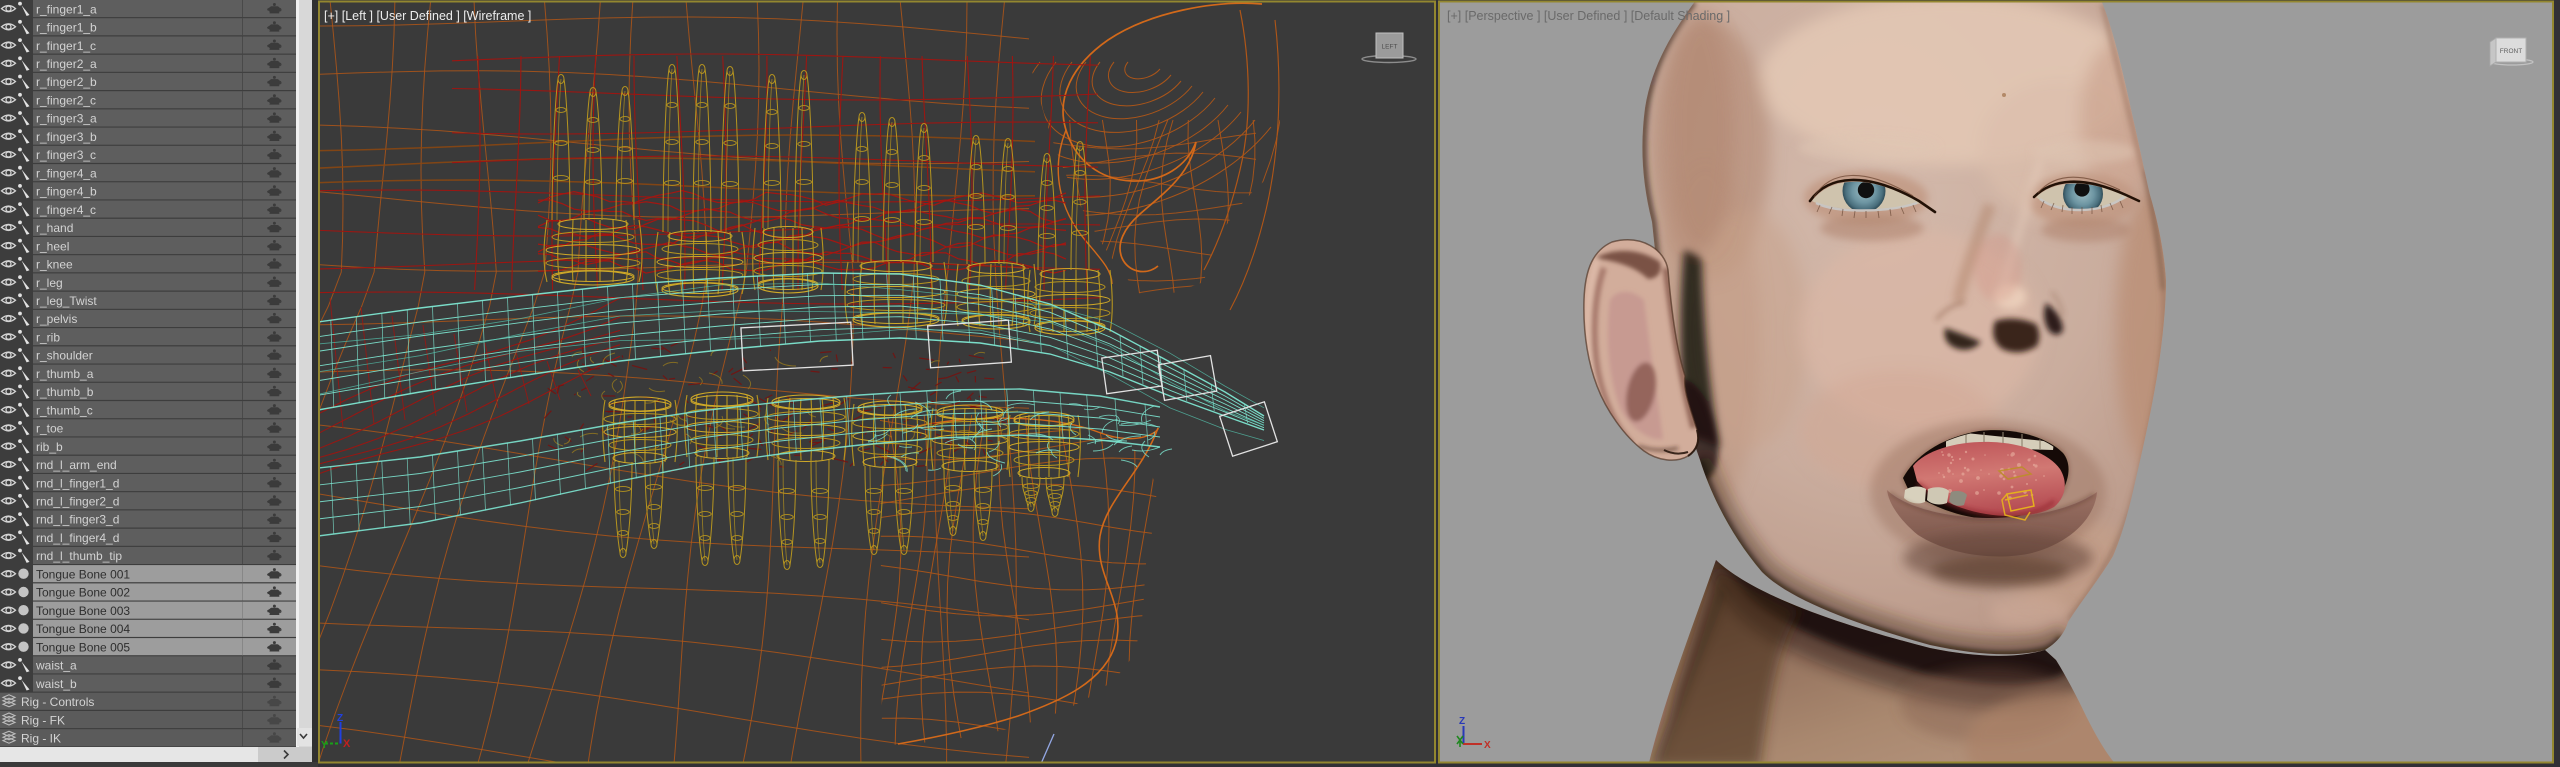 This screenshot has height=767, width=2560. What do you see at coordinates (83, 574) in the screenshot?
I see `svg-text: Tongue Bone 001` at bounding box center [83, 574].